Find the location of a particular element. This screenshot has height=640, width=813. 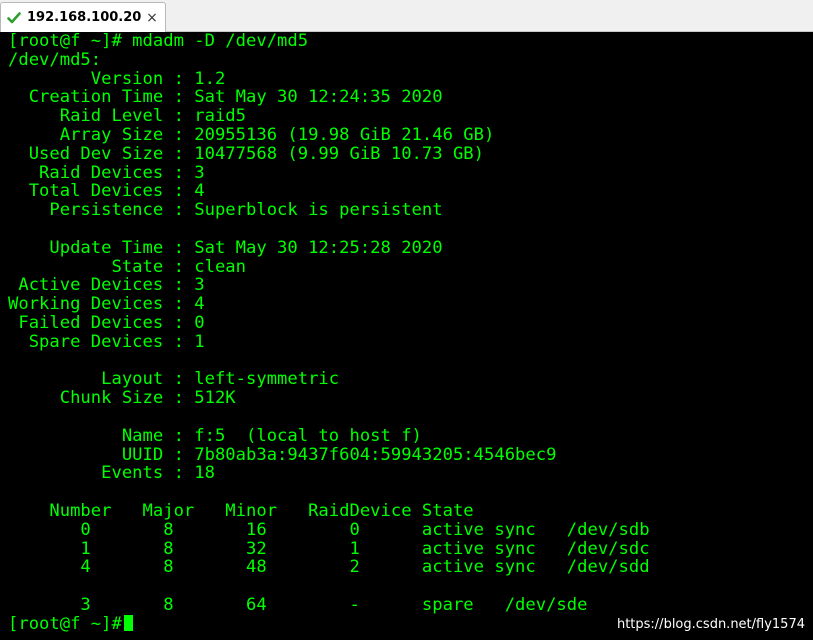

terminal-line: [root@f ~]# mdadm -D /dev/md5 is located at coordinates (158, 41).